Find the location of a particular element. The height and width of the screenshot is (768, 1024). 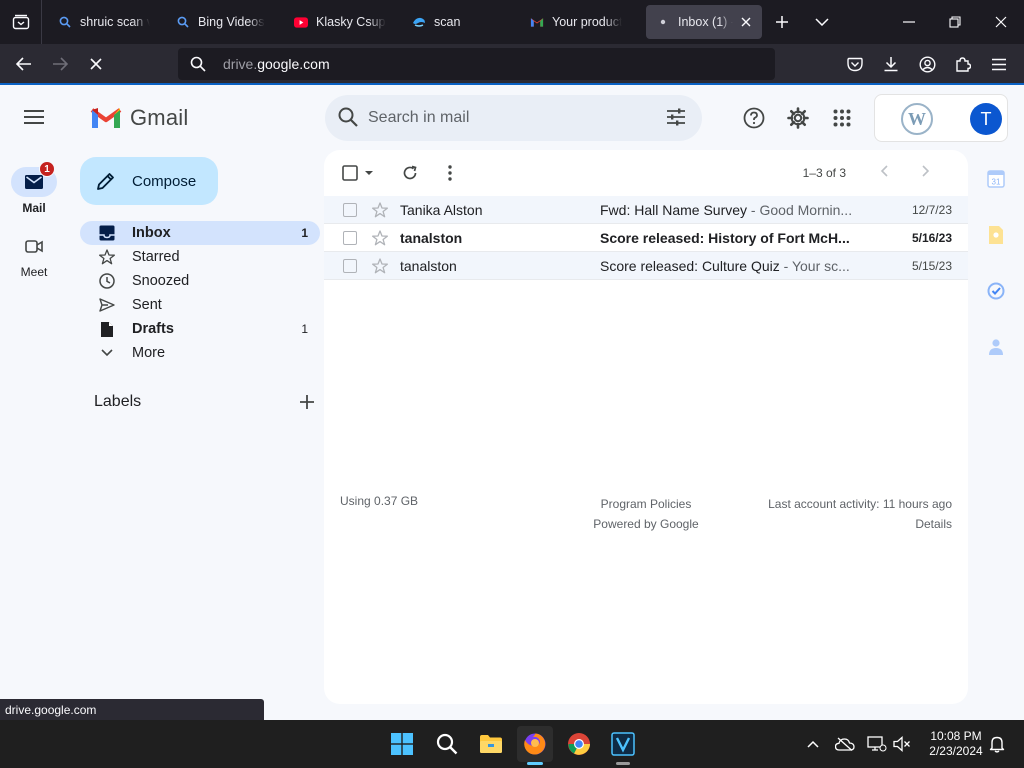

support-button is located at coordinates (754, 118).